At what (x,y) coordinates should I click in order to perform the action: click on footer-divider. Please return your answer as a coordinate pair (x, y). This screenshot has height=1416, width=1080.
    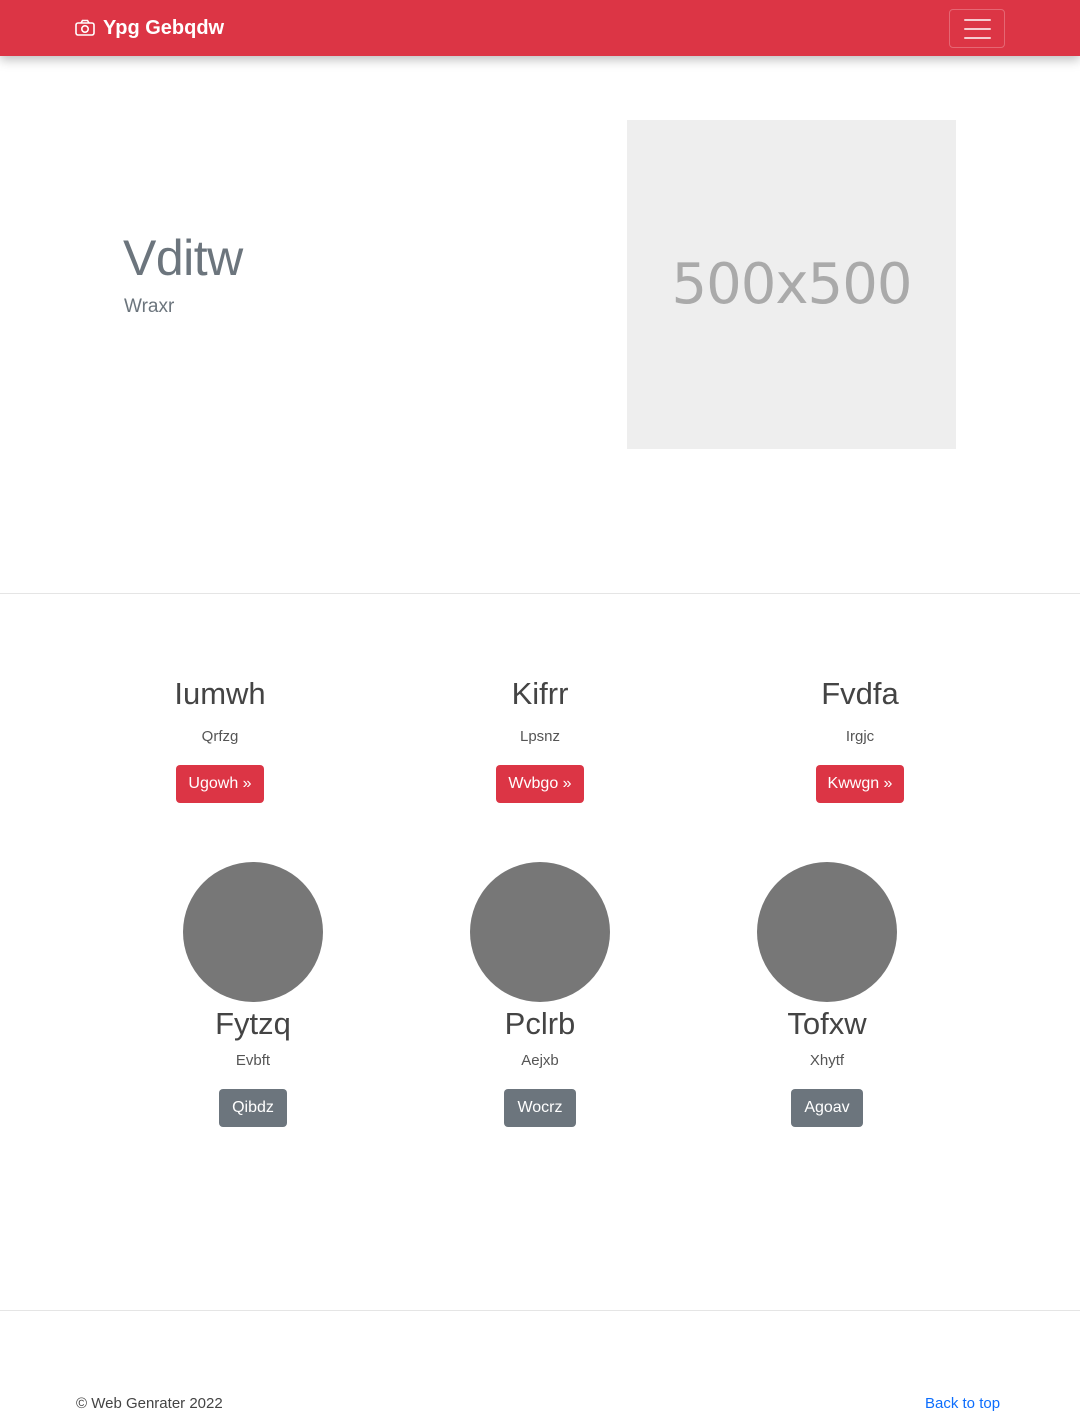
    Looking at the image, I should click on (540, 1310).